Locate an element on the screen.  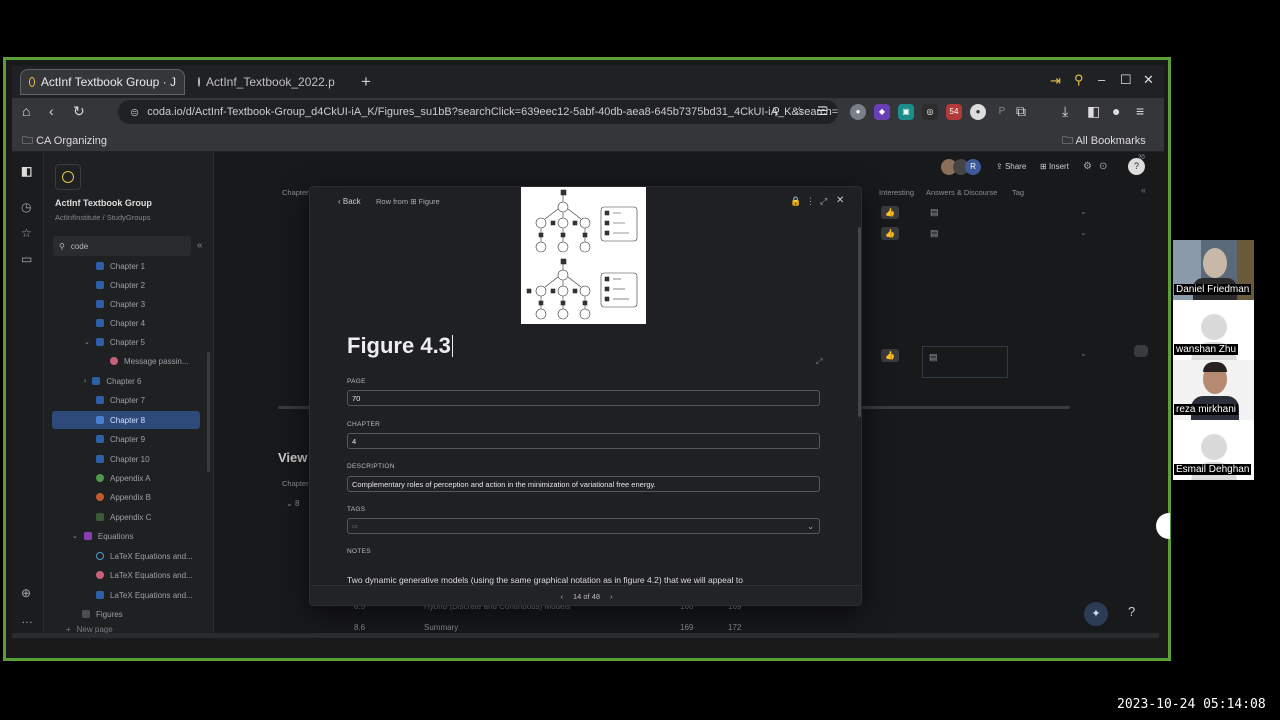
resize-icon: ⤢ is located at coordinates (819, 362).